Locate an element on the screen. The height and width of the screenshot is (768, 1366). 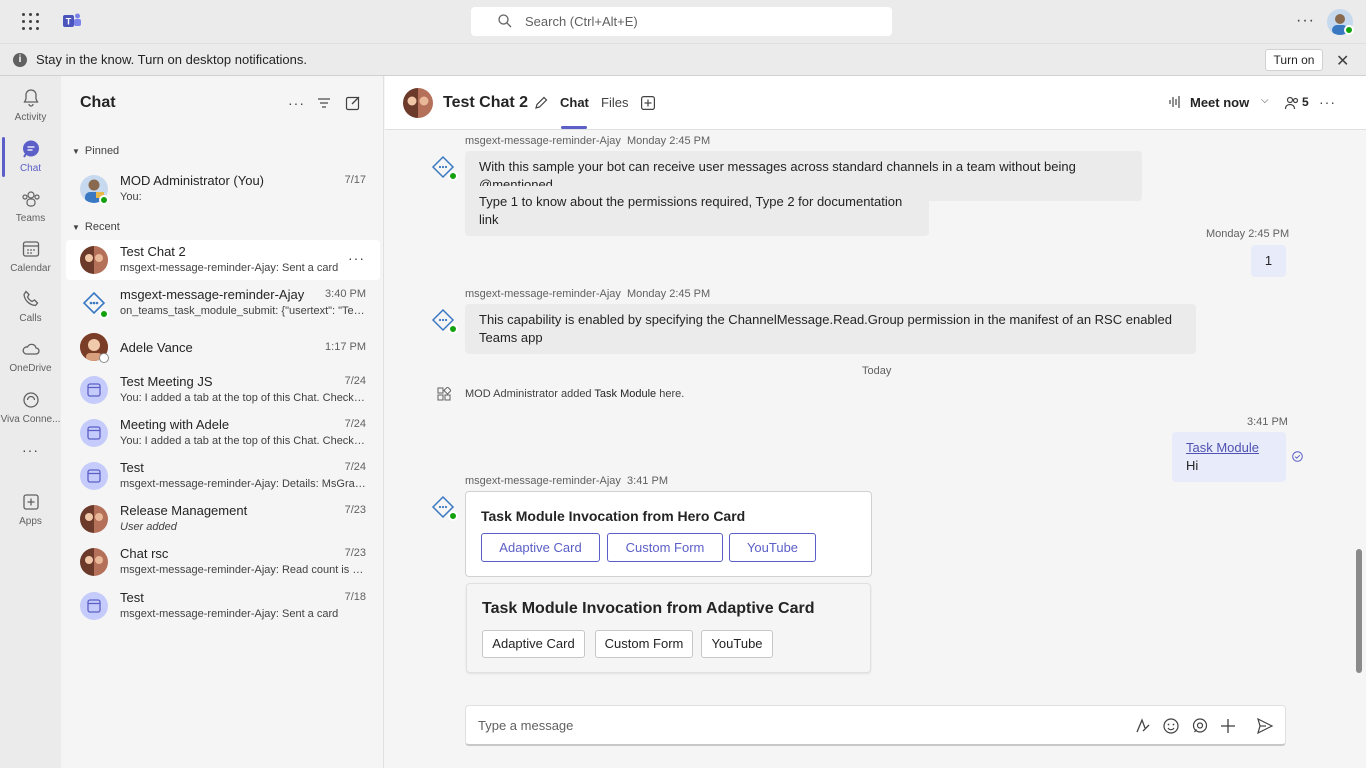
chat-list-title: Chat is located at coordinates (98, 102).